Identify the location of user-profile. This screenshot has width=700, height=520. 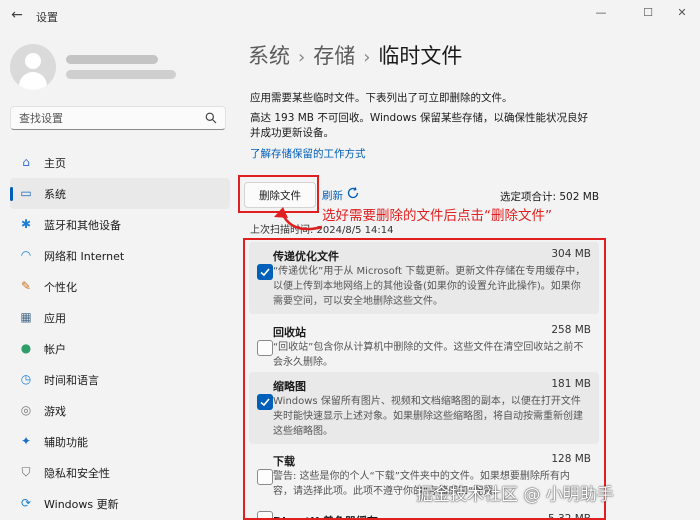
(120, 67).